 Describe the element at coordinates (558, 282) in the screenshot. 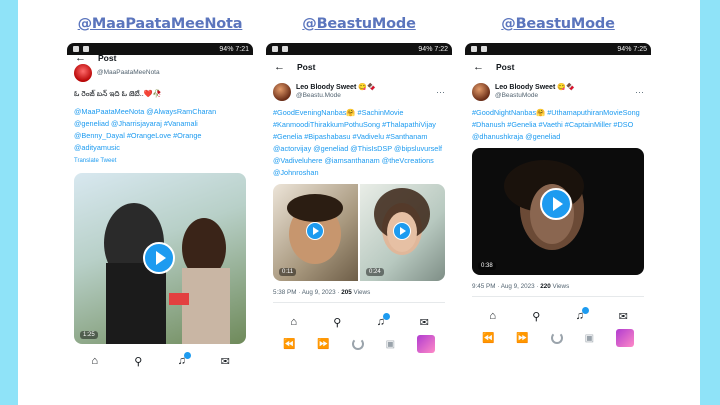

I see `tweet-meta: 9:45 PM · Aug 9, 2023 · 220 Views` at that location.